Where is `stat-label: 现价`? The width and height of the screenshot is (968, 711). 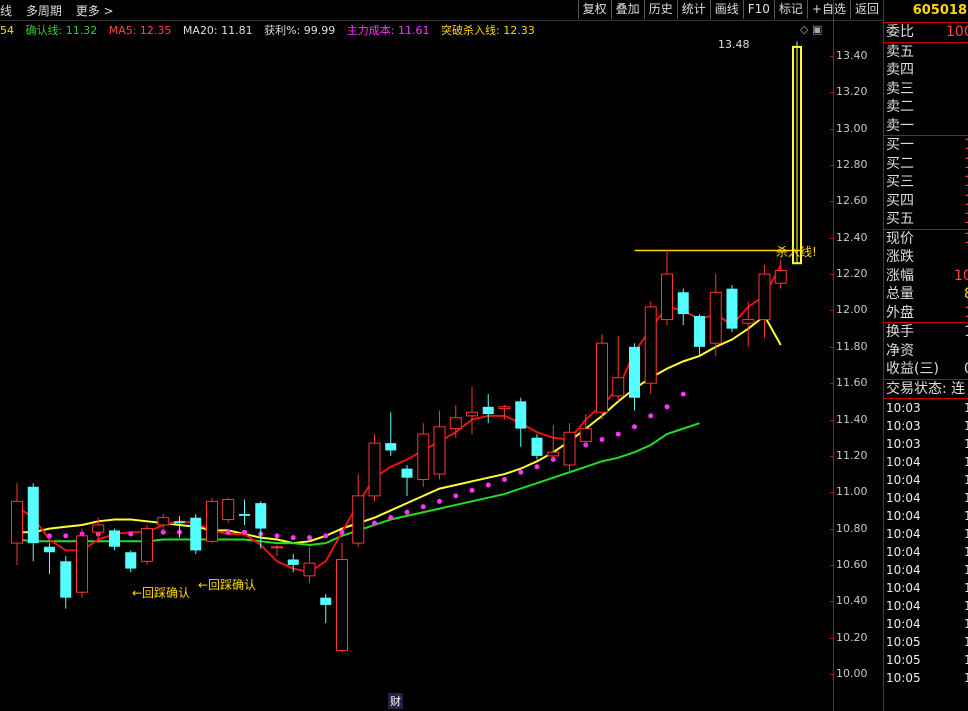
stat-label: 现价 is located at coordinates (900, 238).